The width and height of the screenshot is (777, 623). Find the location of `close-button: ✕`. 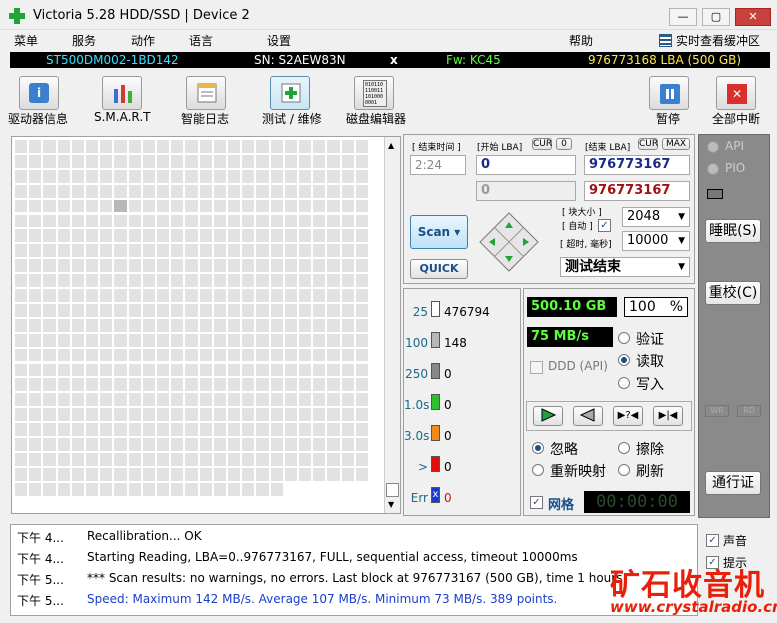

close-button: ✕ is located at coordinates (753, 17).